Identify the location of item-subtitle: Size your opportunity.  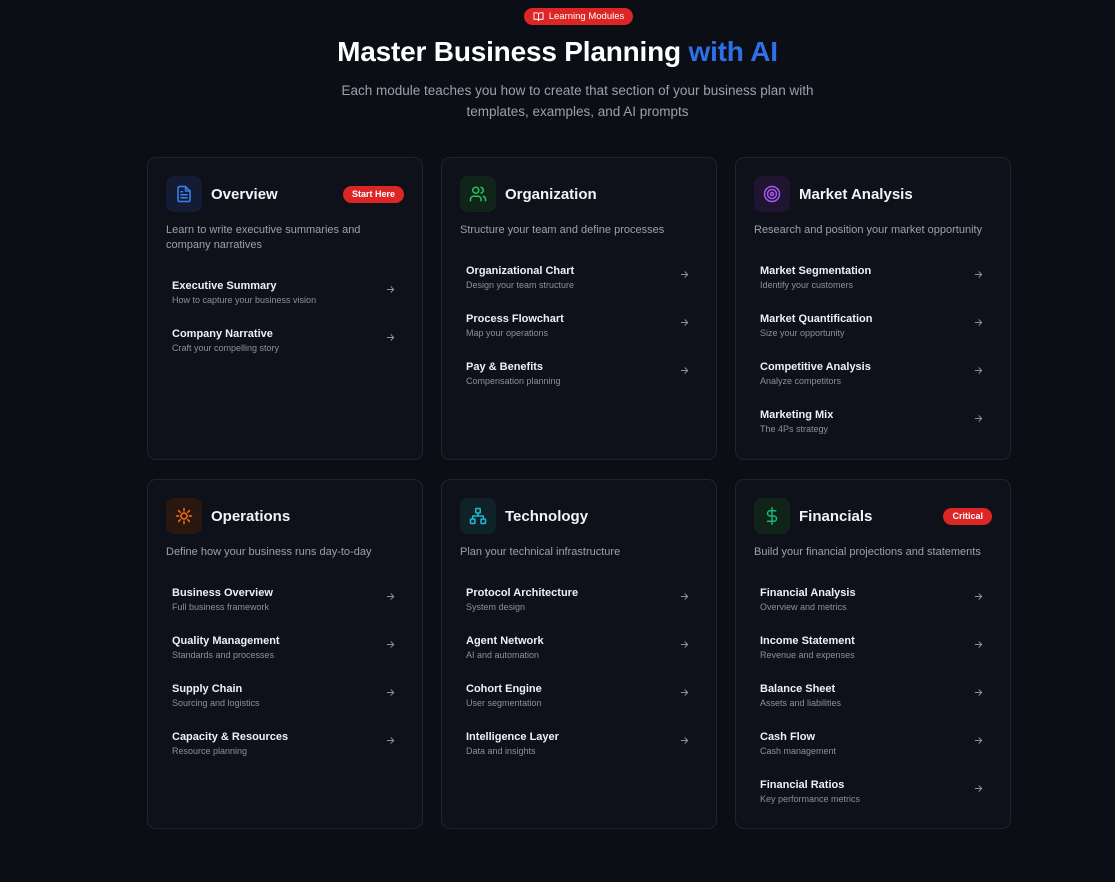
(802, 333).